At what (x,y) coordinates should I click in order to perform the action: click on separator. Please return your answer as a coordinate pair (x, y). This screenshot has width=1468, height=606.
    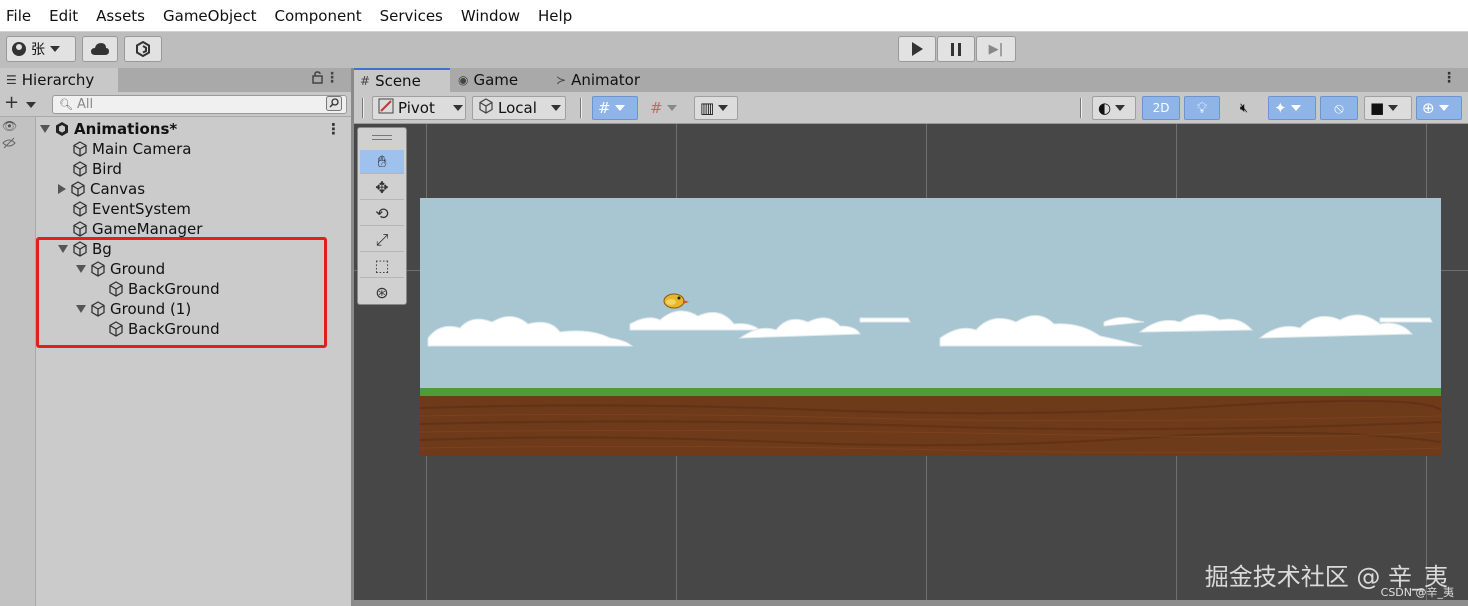
    Looking at the image, I should click on (363, 108).